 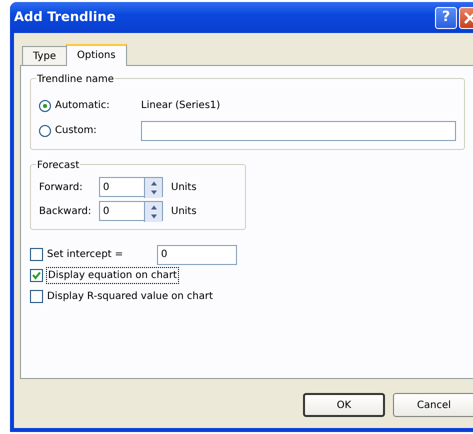 What do you see at coordinates (76, 131) in the screenshot?
I see `option-label: Custom:` at bounding box center [76, 131].